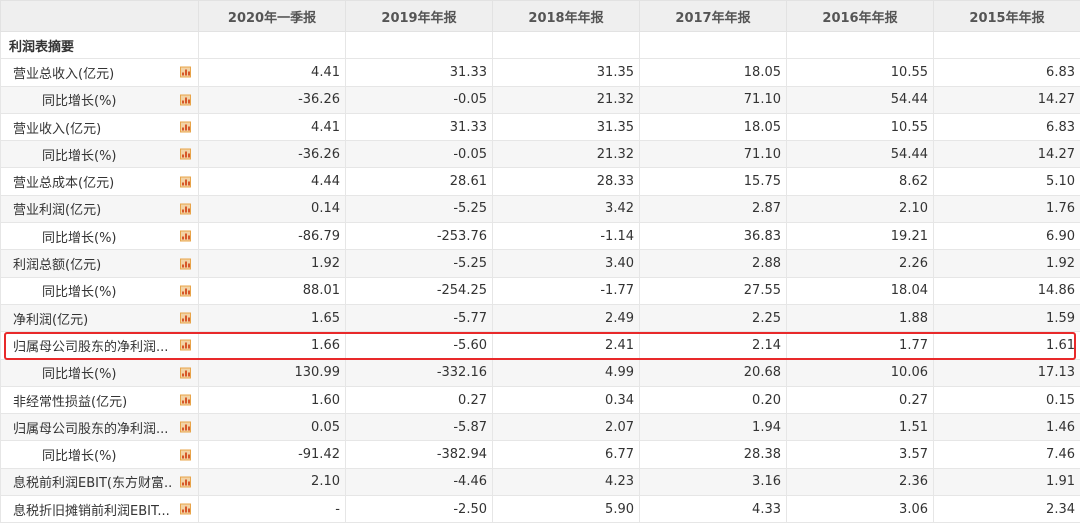  I want to click on value-cell: 1.61, so click(1006, 345).